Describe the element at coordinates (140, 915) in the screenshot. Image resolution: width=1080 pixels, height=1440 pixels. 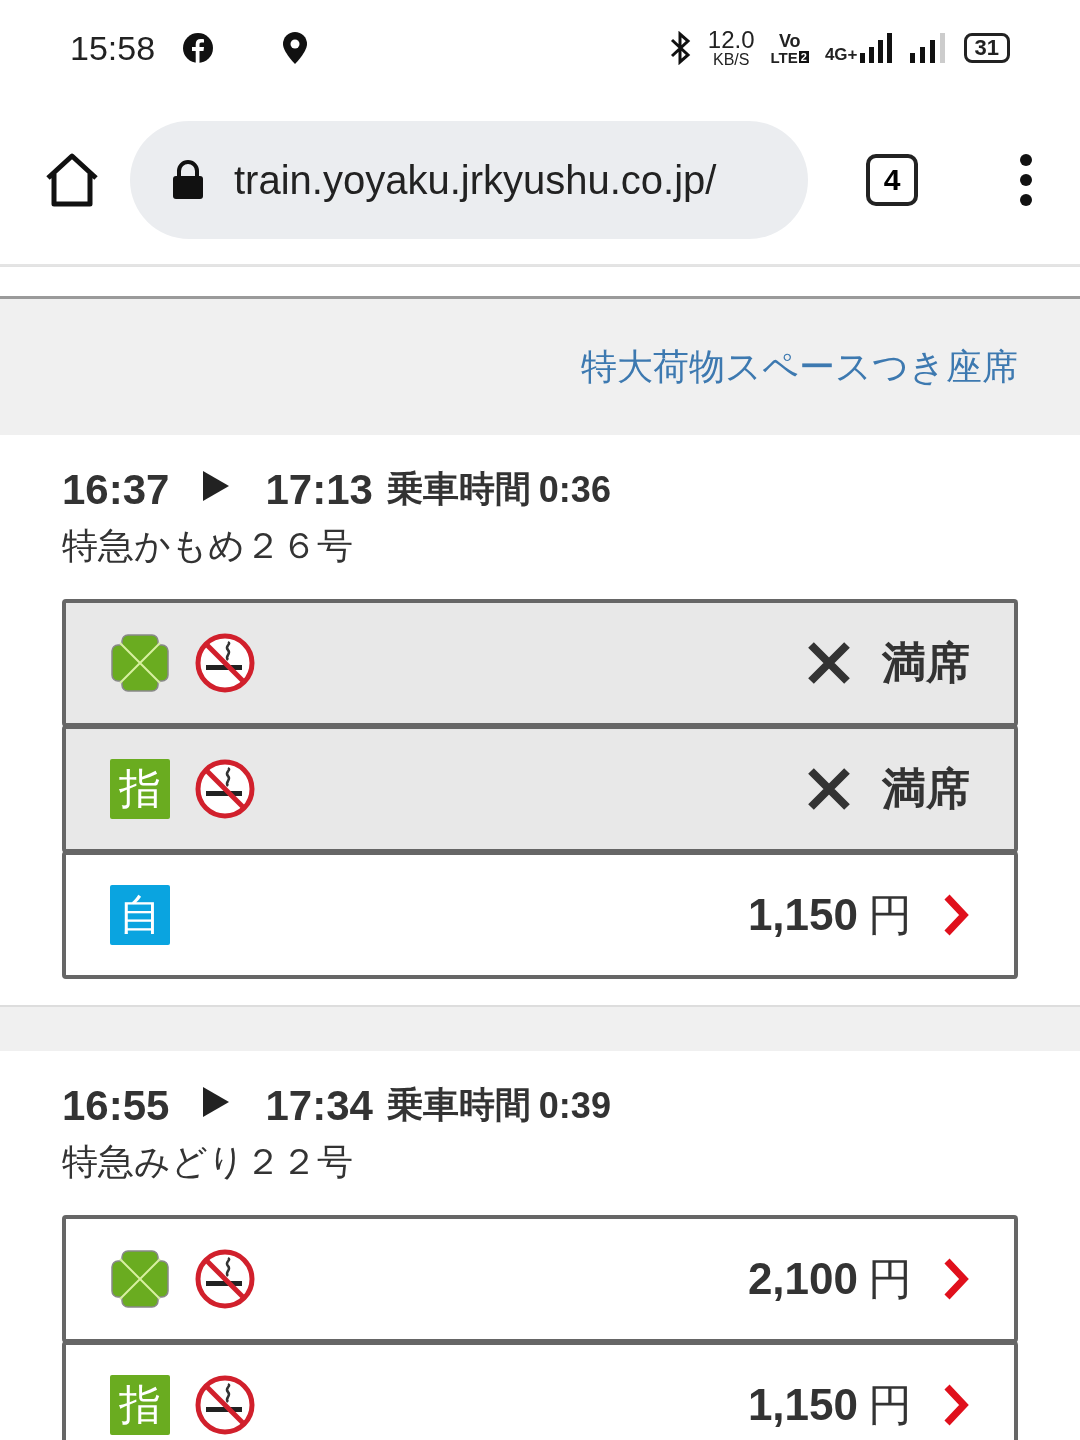
I see `seat-type-badge: 自` at that location.